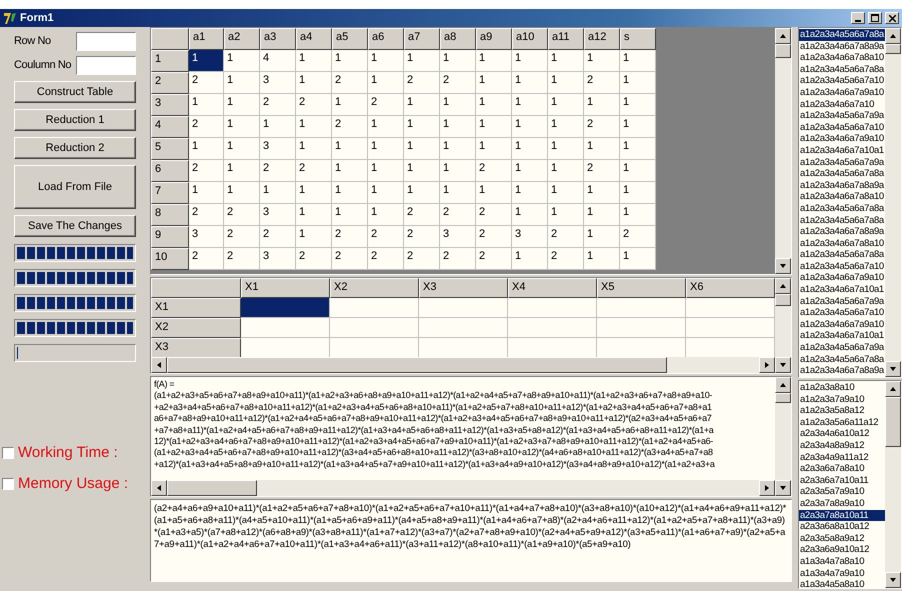  Describe the element at coordinates (530, 39) in the screenshot. I see `column-header: a10` at that location.